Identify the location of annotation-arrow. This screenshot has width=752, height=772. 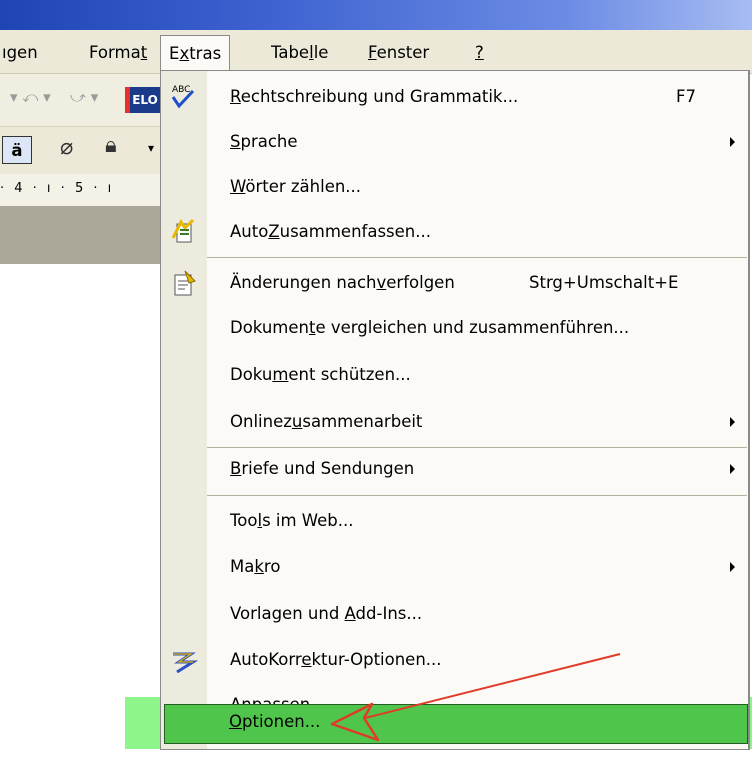
(475, 697).